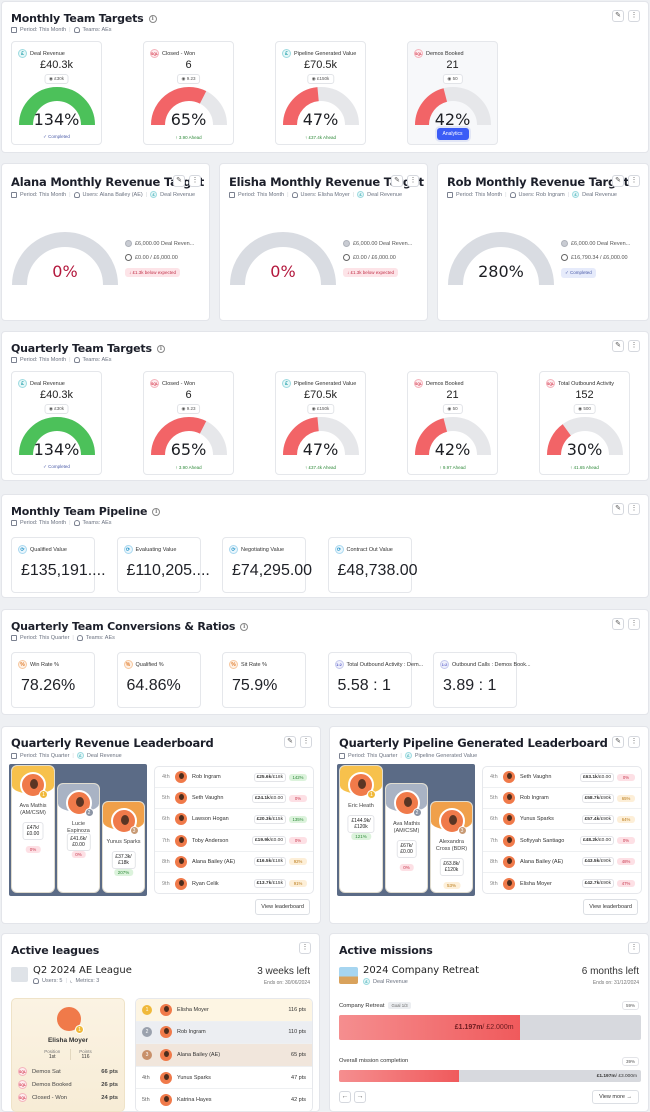 This screenshot has width=650, height=1112. What do you see at coordinates (372, 565) in the screenshot?
I see `pipeline-card: ⟳ Contract Out Value £48,738.00` at bounding box center [372, 565].